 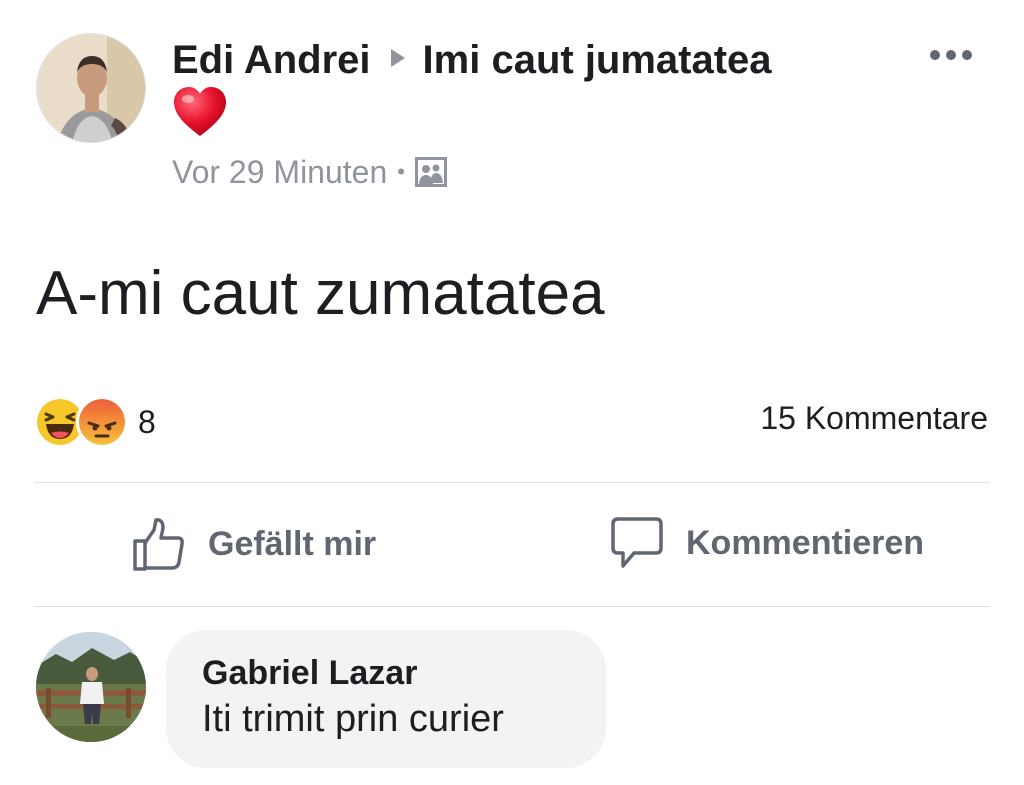 I want to click on reactions-summary: 8, so click(x=95, y=422).